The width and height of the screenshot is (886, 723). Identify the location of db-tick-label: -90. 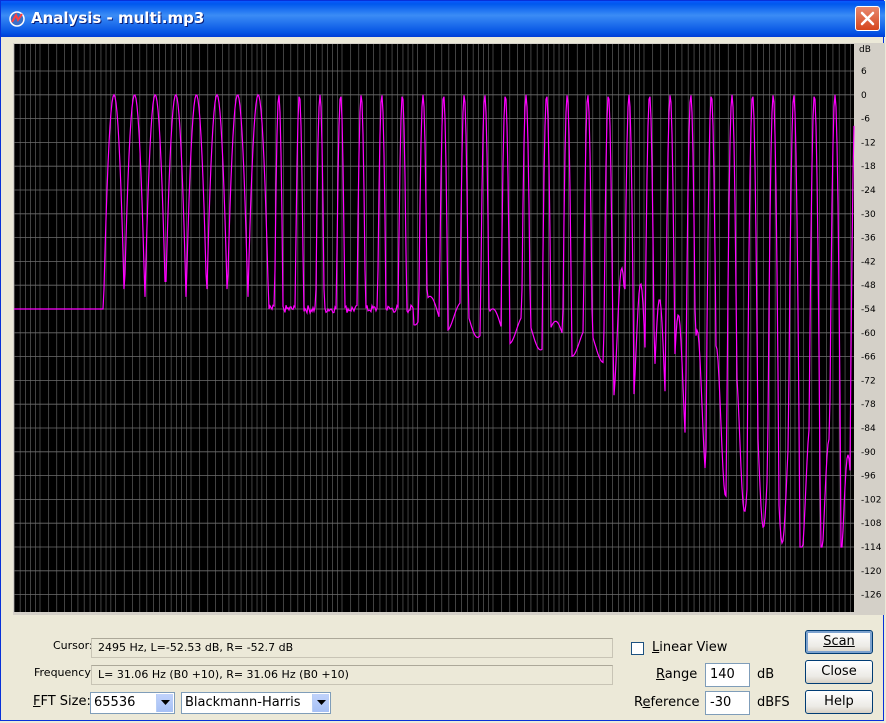
(868, 453).